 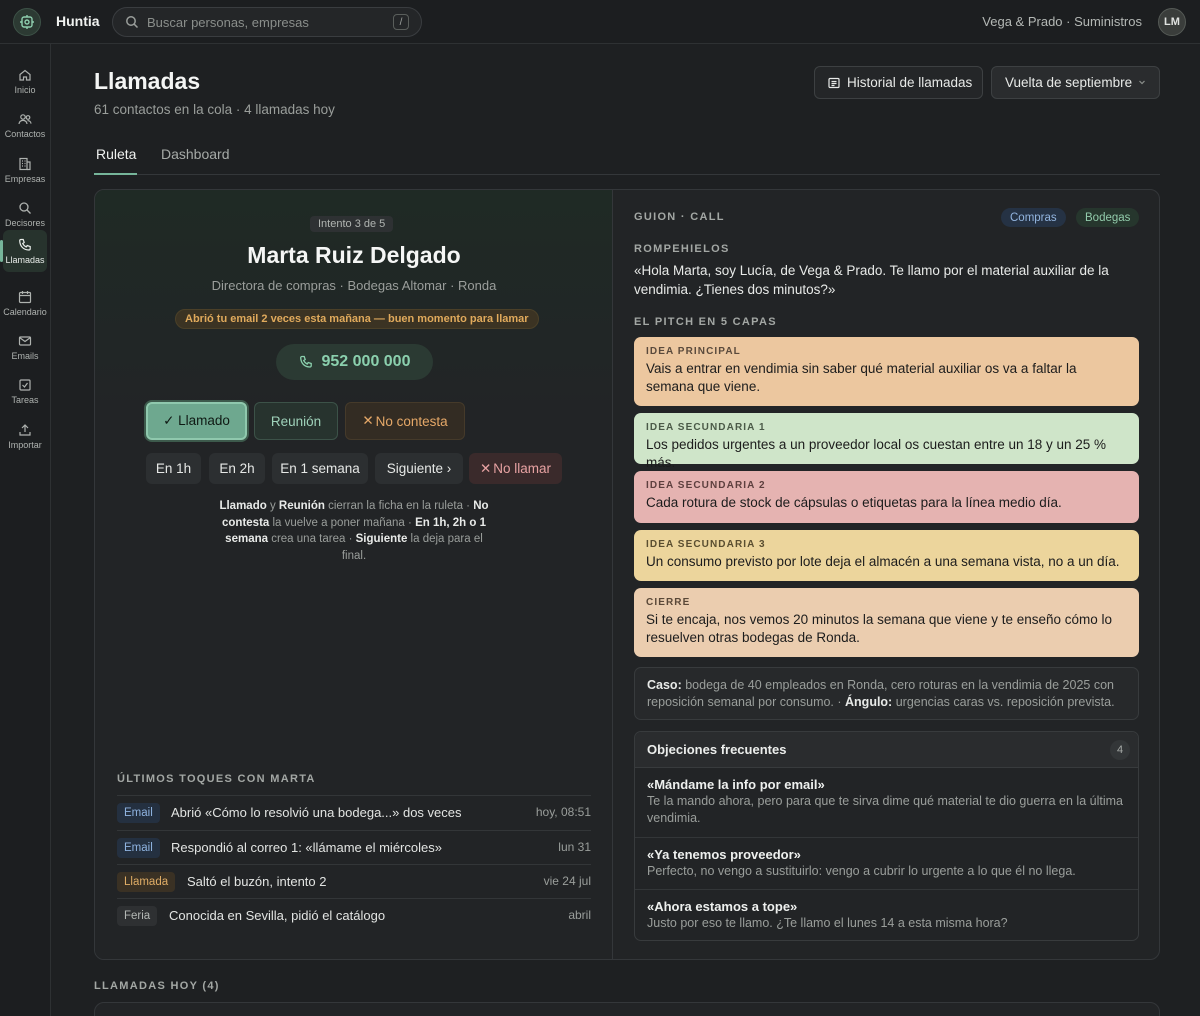 I want to click on attempt-badge: Intento 3 de 5, so click(x=352, y=224).